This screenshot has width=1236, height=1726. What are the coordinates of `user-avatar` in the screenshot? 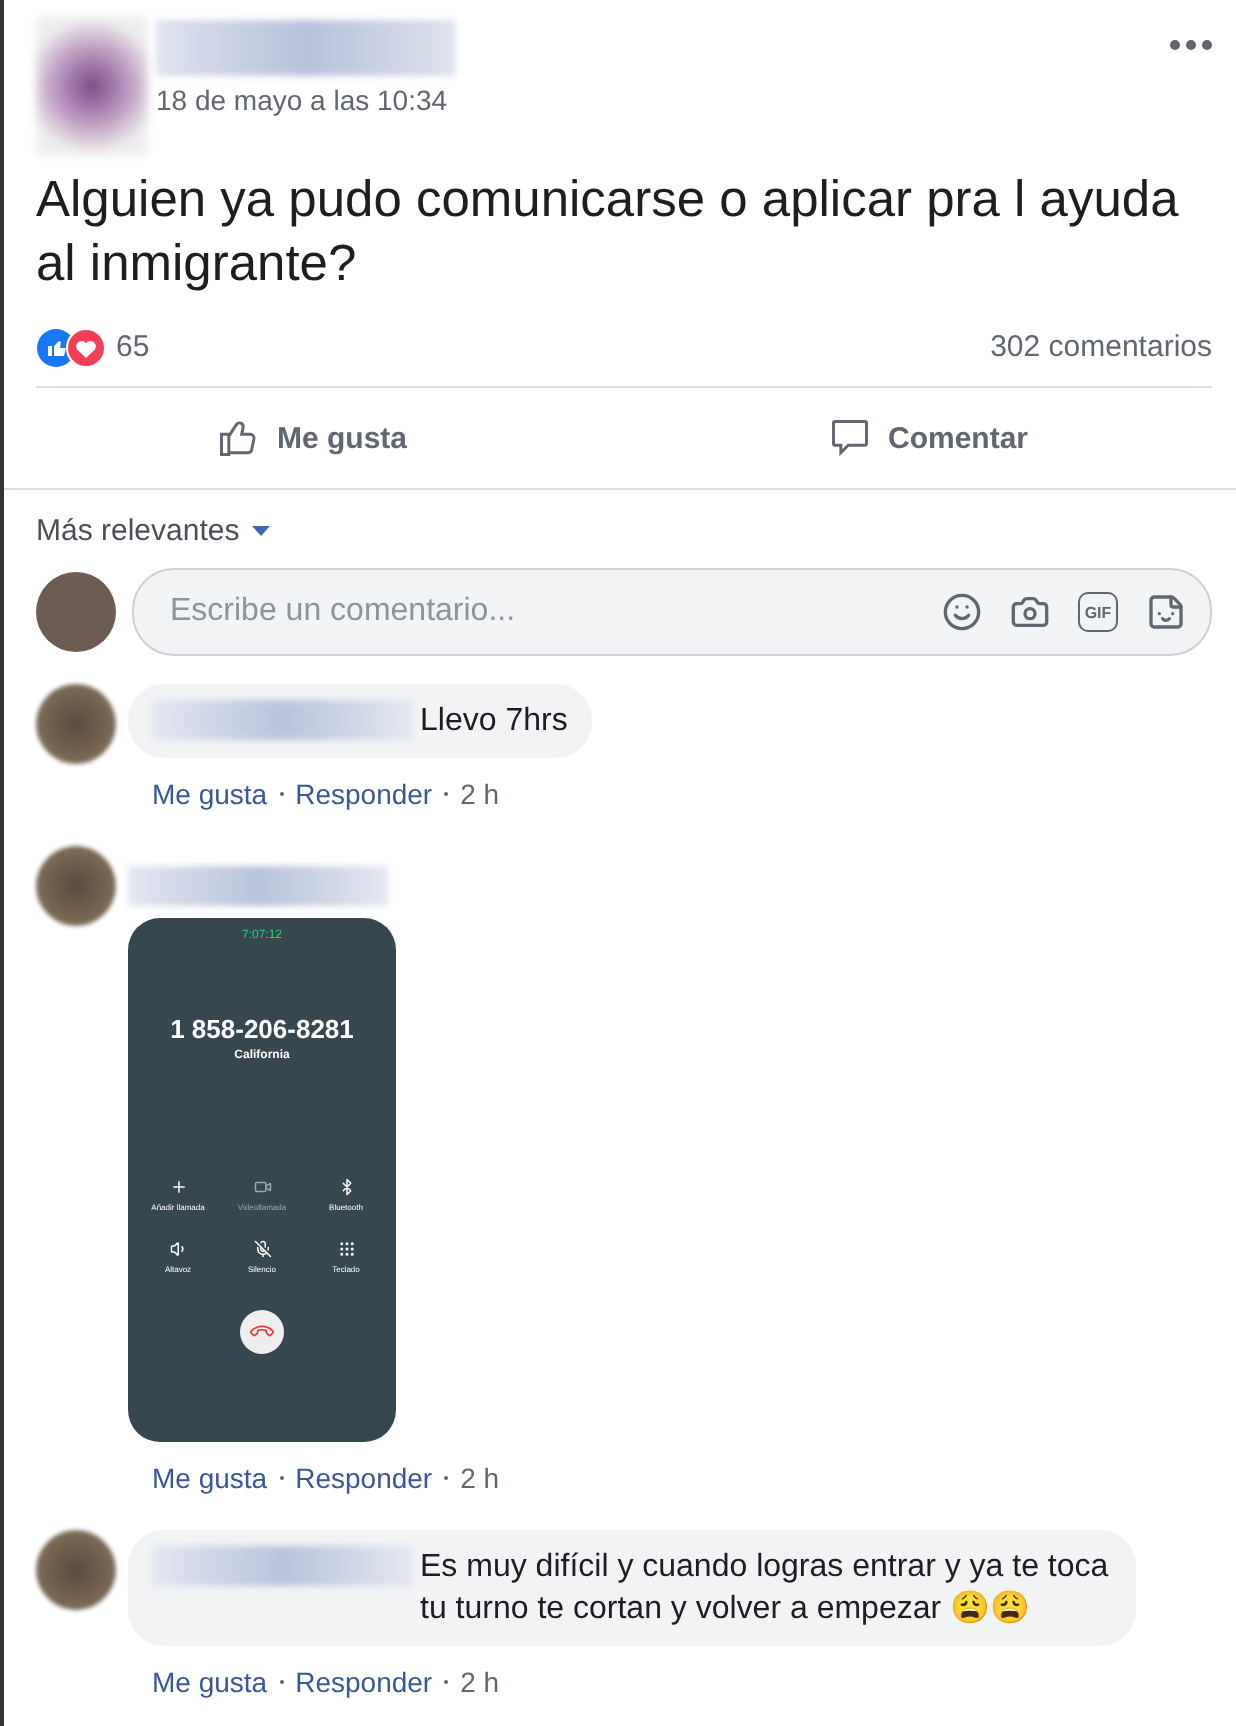 It's located at (76, 612).